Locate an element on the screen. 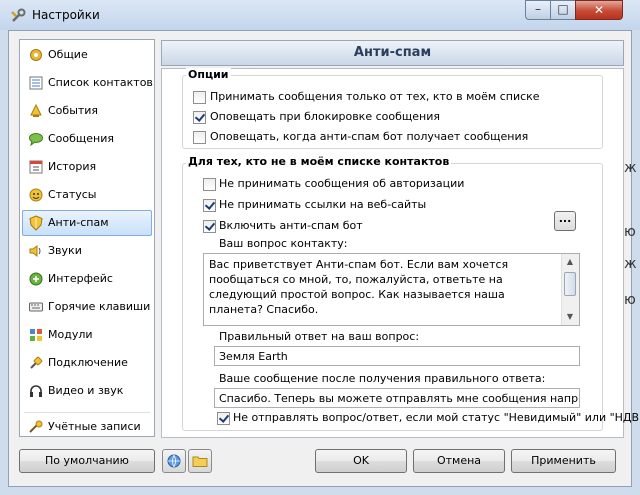 Image resolution: width=640 pixels, height=495 pixels. question-label: Ваш вопрос контакту: is located at coordinates (283, 243).